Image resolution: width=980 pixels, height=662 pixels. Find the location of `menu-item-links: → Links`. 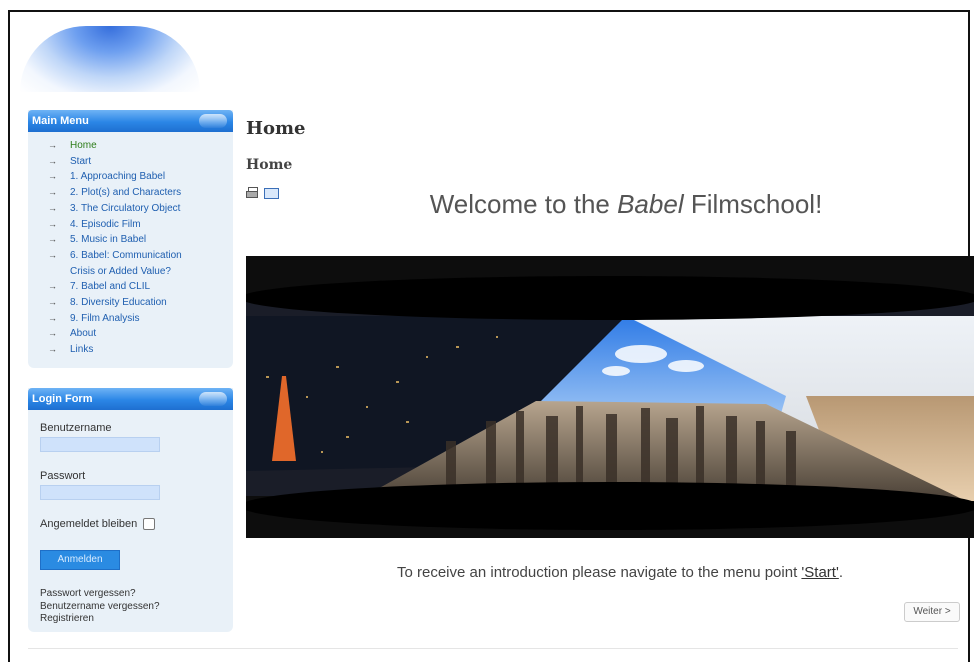

menu-item-links: → Links is located at coordinates (130, 350).